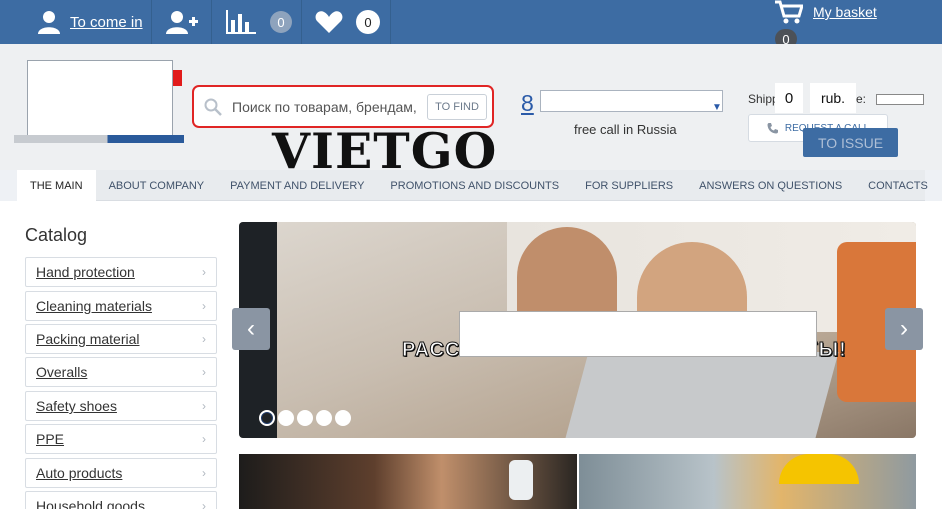 The width and height of the screenshot is (942, 509). I want to click on catalog-item-label: Safety shoes, so click(76, 406).